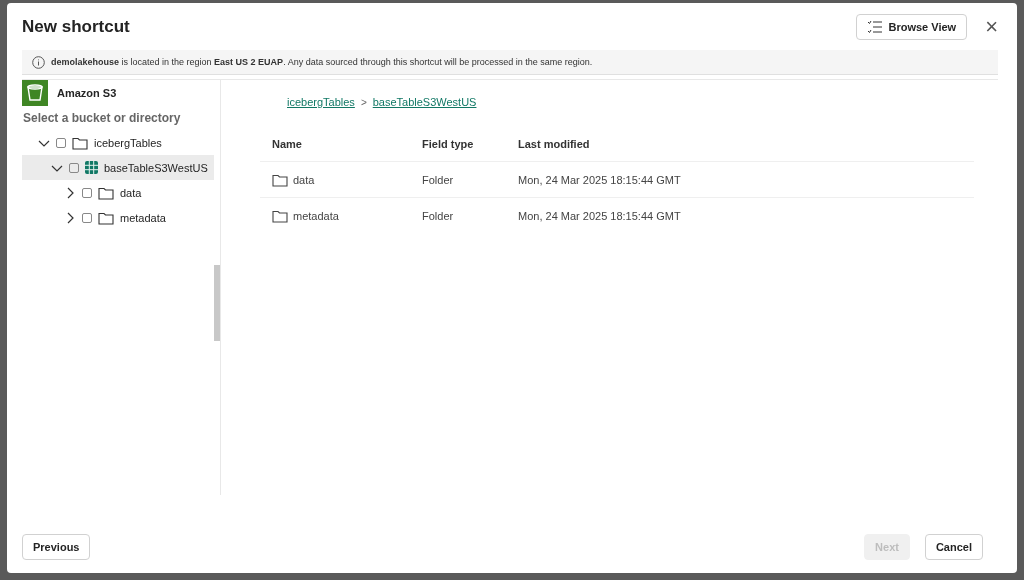  Describe the element at coordinates (102, 118) in the screenshot. I see `tree-heading: Select a bucket or directory` at that location.